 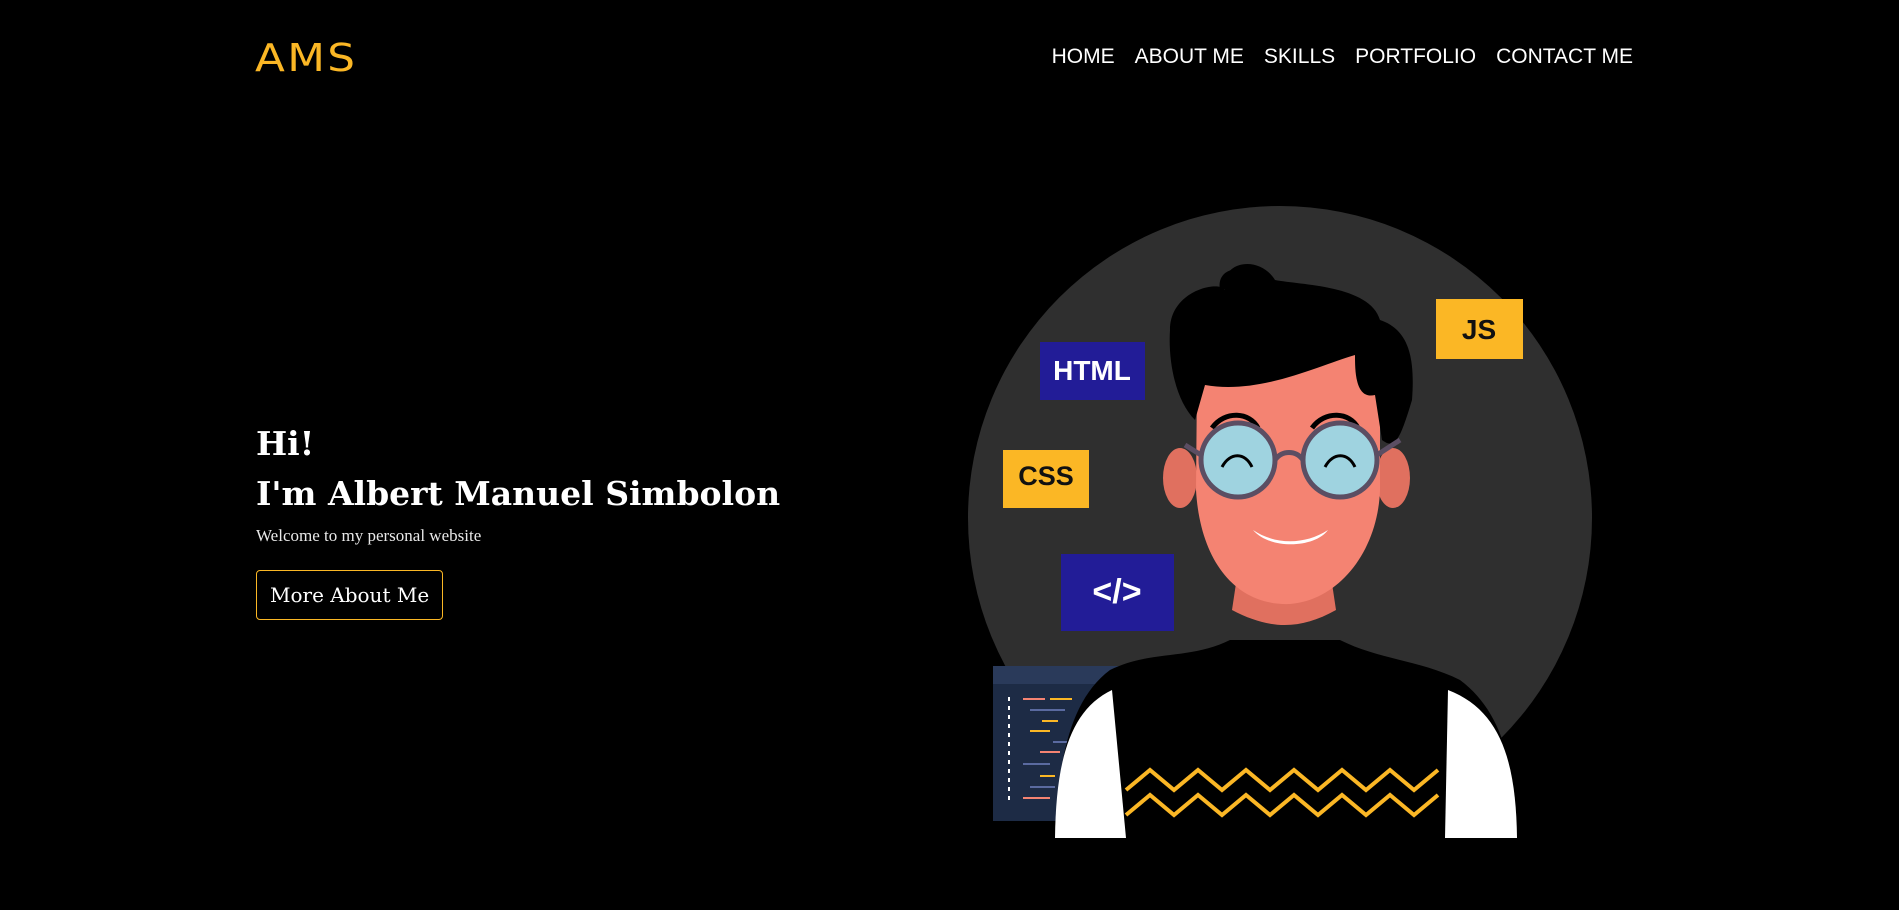 I want to click on html-tag: HTML, so click(x=1092, y=371).